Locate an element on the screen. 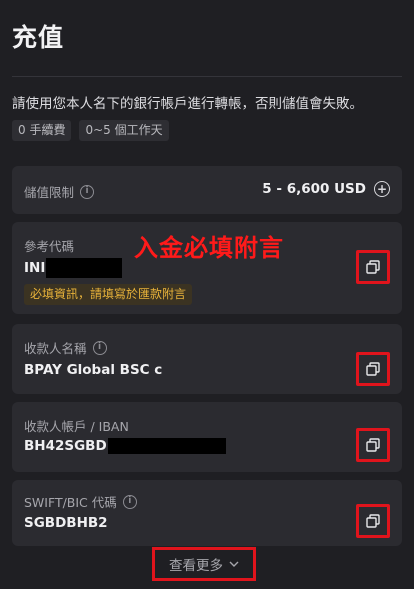 The height and width of the screenshot is (589, 414). required-memo-annotation: 入金必填附言 is located at coordinates (209, 248).